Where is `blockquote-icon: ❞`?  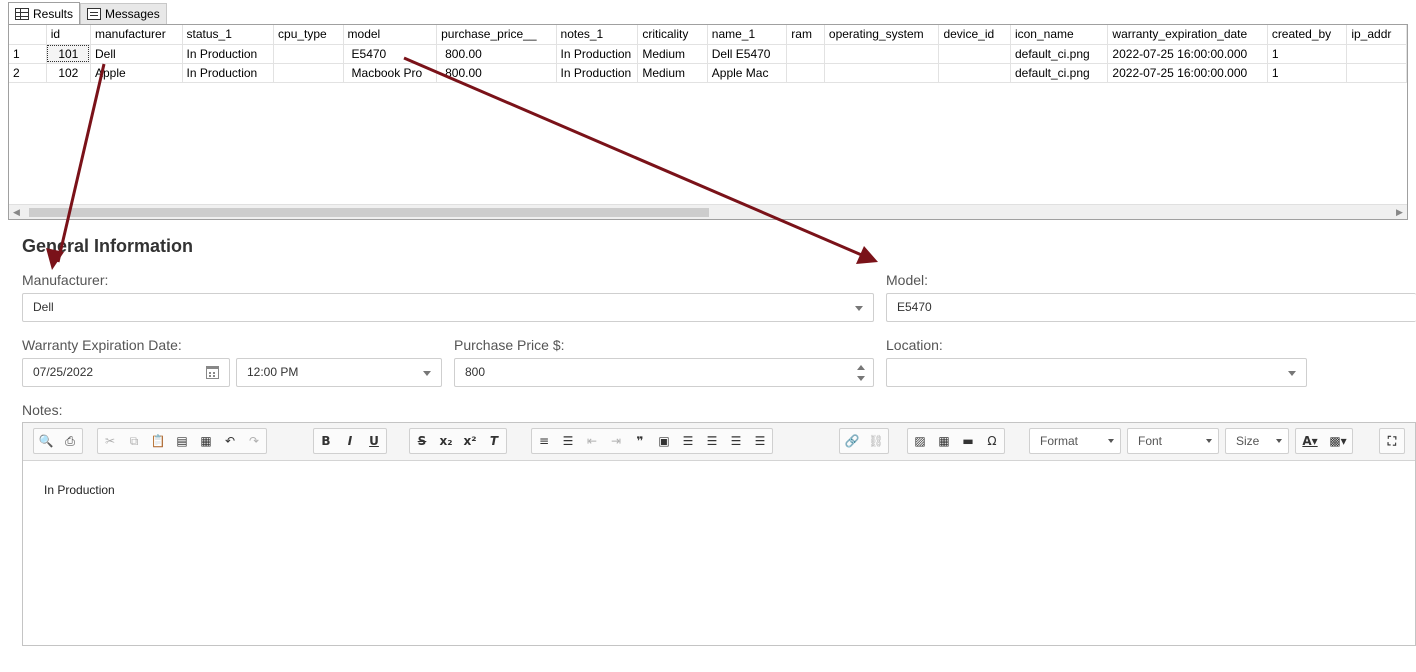
blockquote-icon: ❞ is located at coordinates (640, 441).